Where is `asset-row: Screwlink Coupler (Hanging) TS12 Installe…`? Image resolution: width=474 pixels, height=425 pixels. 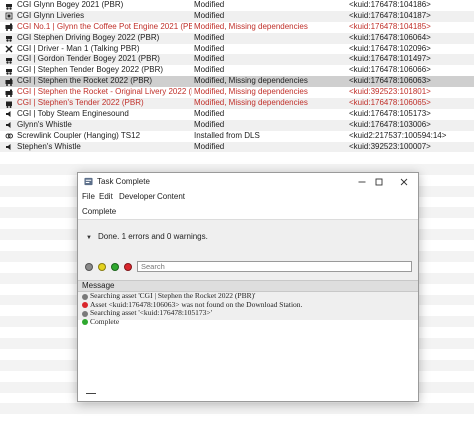
asset-row: Screwlink Coupler (Hanging) TS12 Installe… is located at coordinates (237, 136).